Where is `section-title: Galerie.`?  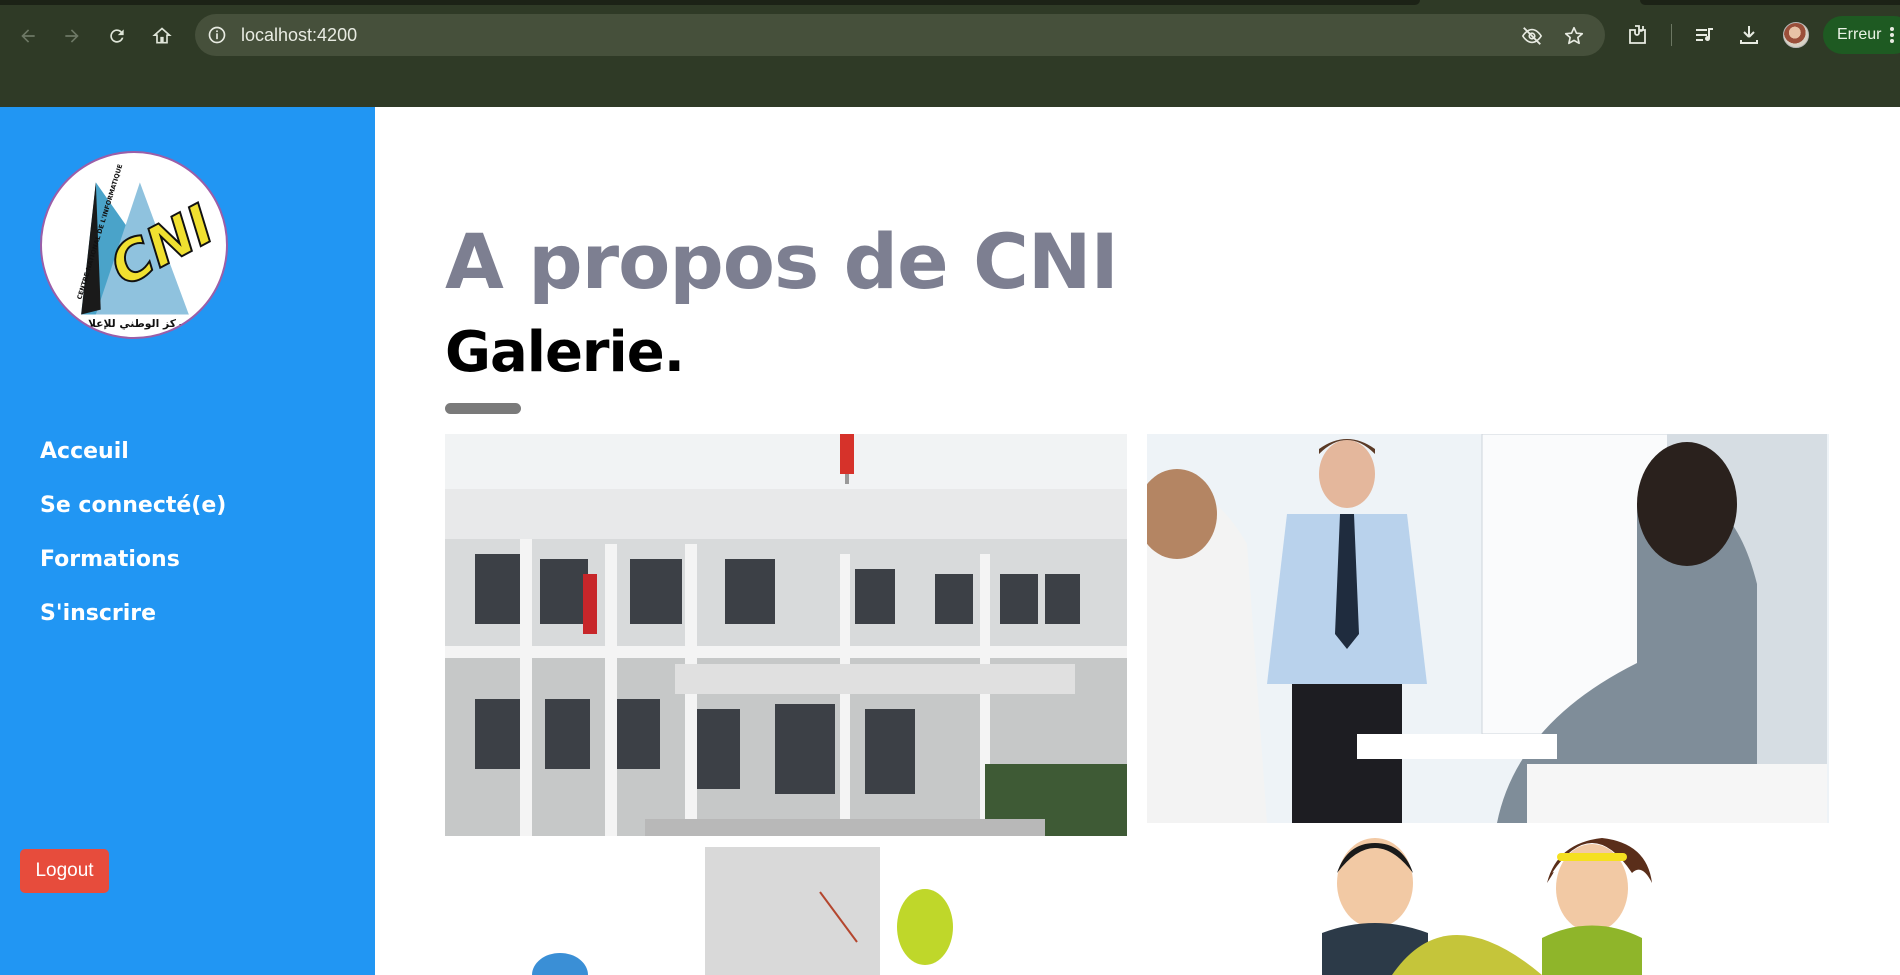 section-title: Galerie. is located at coordinates (565, 352).